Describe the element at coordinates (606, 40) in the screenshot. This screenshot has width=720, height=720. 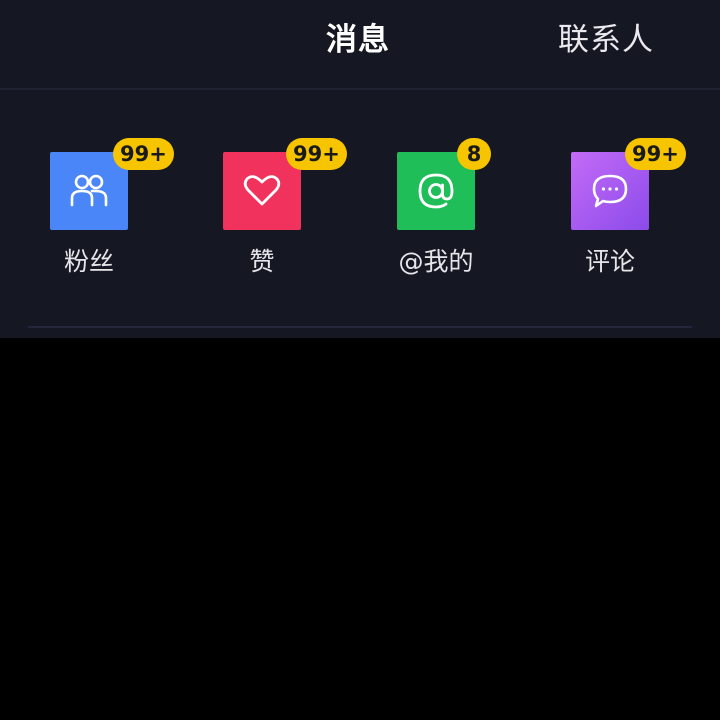
I see `tab-contacts: 联系人` at that location.